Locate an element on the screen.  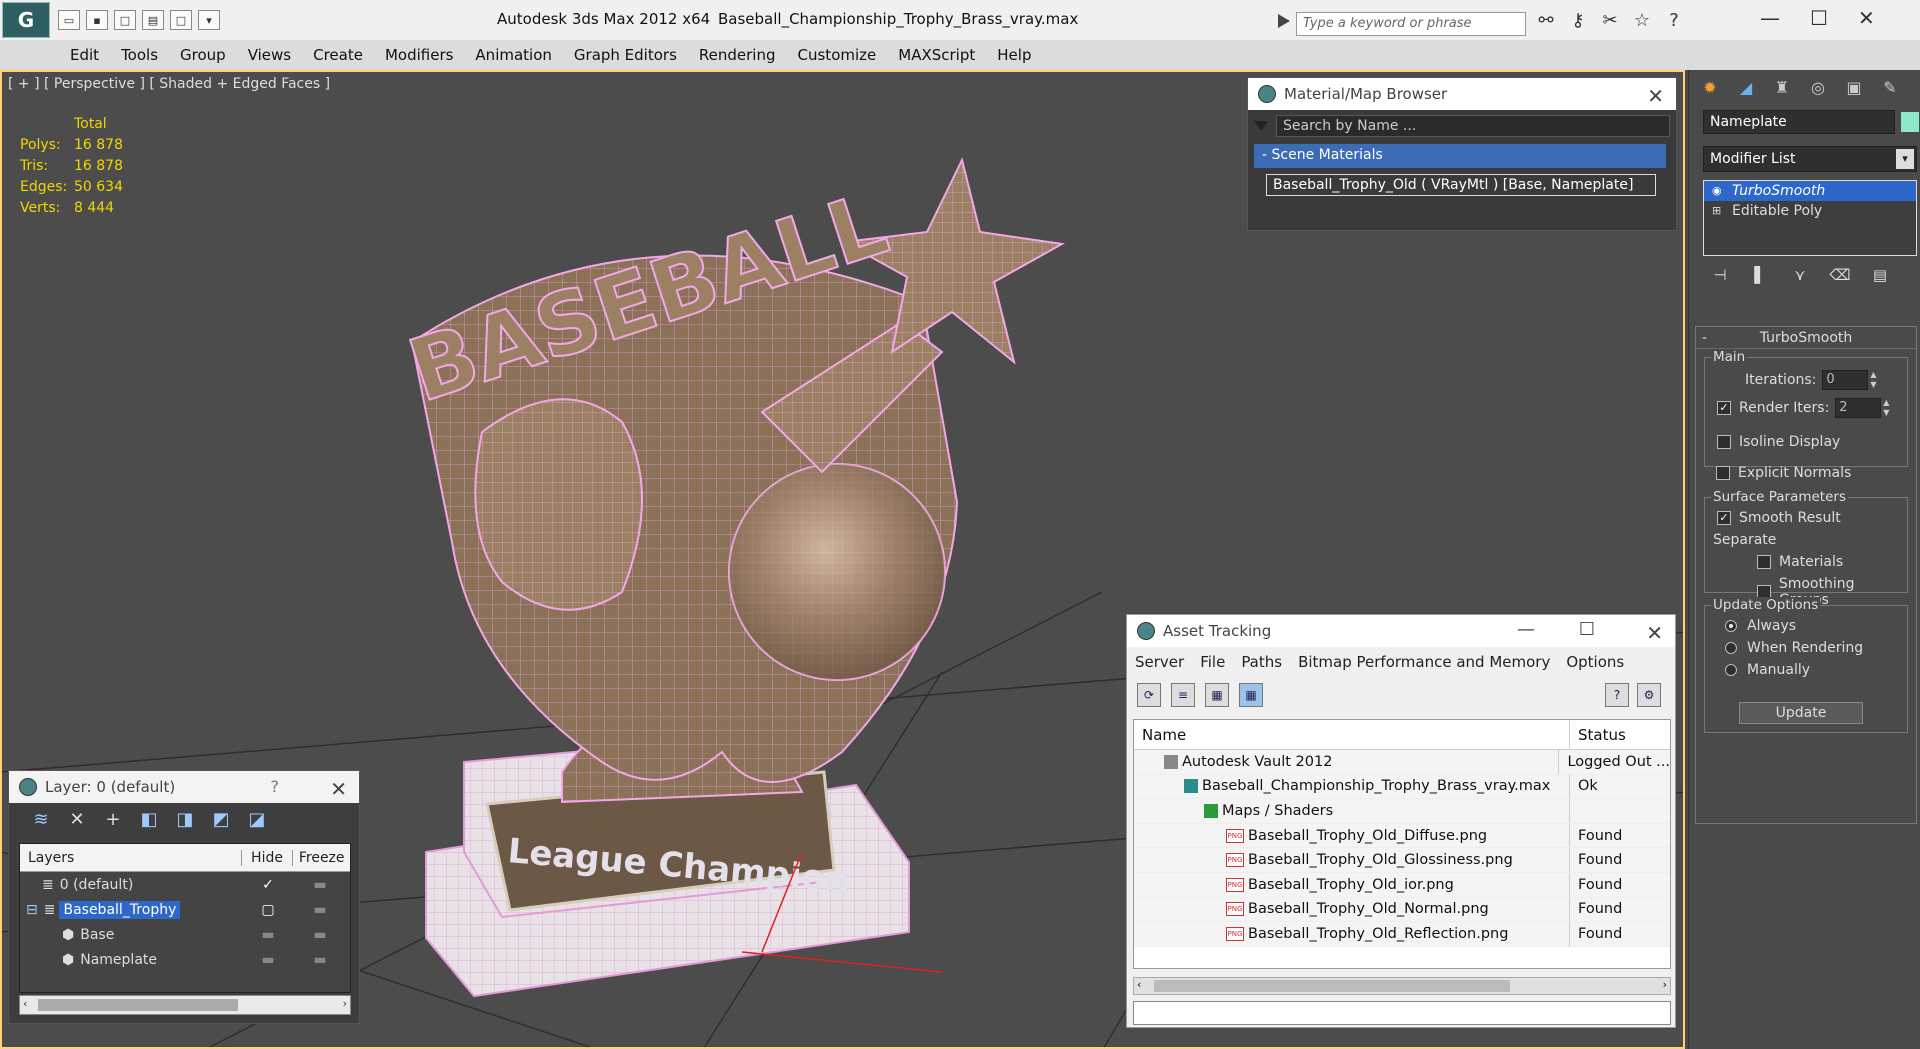
help-icon: ? is located at coordinates (275, 786).